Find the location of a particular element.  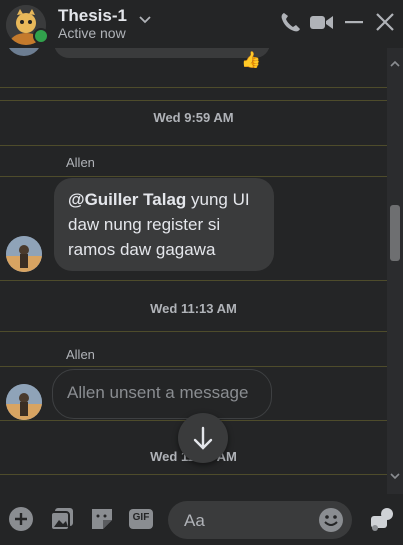

scroll-down-arrow-icon is located at coordinates (395, 476).